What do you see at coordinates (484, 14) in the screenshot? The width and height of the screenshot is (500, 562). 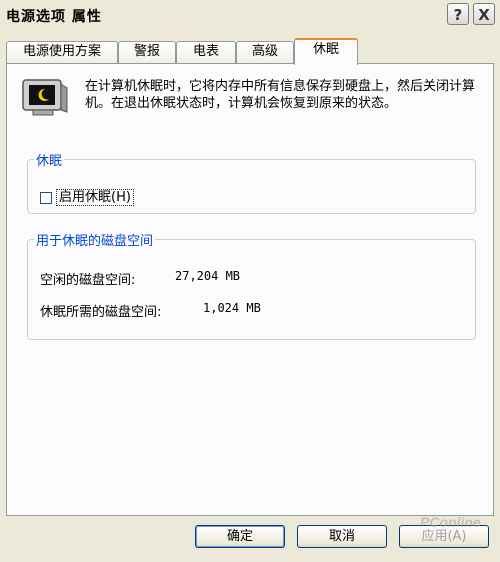 I see `close-button: X` at bounding box center [484, 14].